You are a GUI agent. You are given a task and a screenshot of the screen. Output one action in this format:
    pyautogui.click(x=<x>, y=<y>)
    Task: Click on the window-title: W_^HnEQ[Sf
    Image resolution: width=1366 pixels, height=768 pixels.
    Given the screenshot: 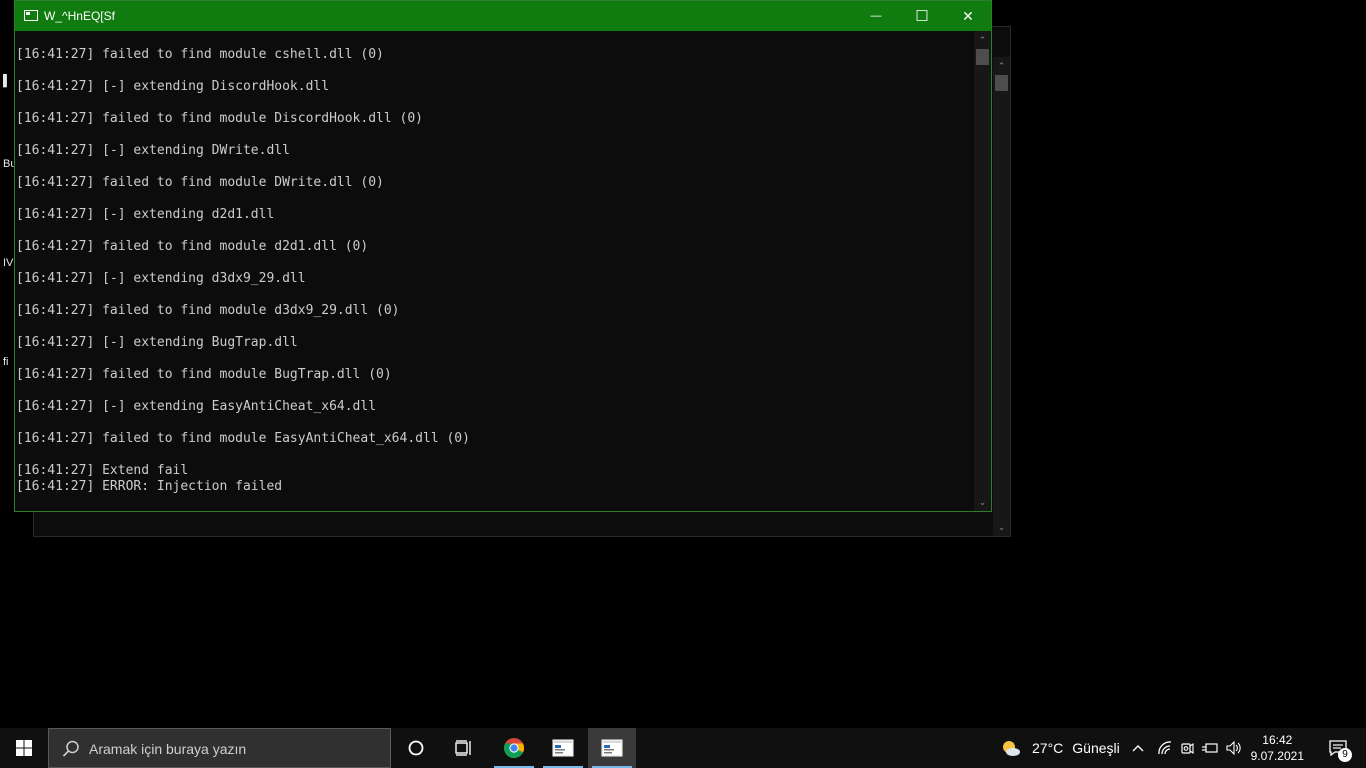 What is the action you would take?
    pyautogui.click(x=79, y=16)
    